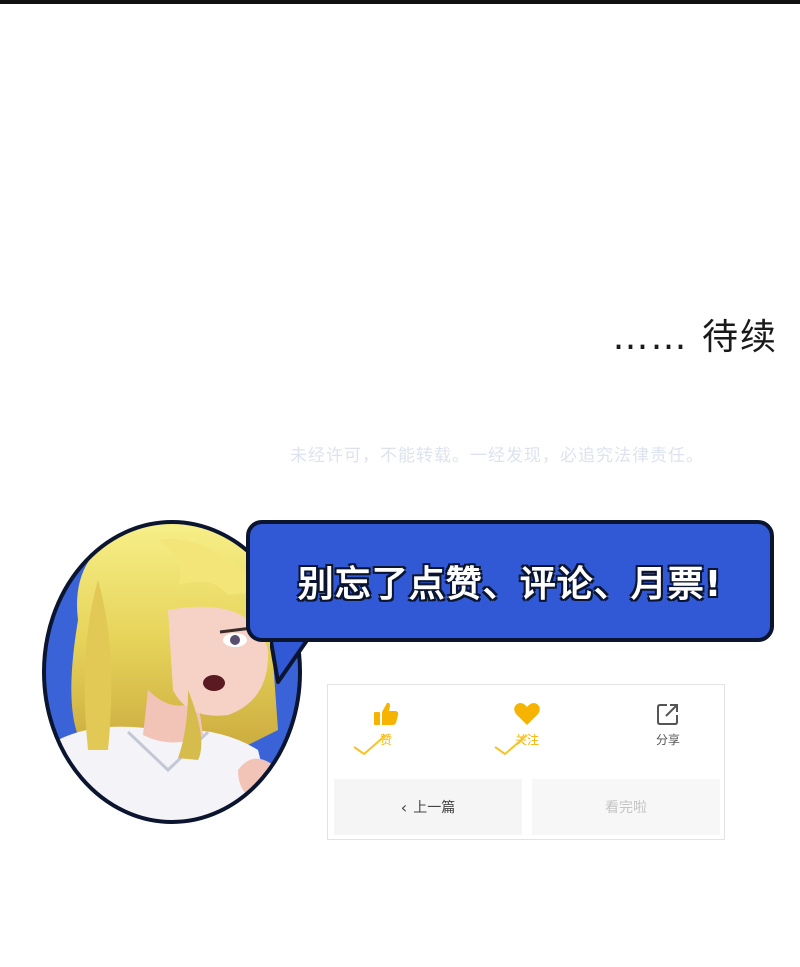 The width and height of the screenshot is (800, 967). What do you see at coordinates (527, 714) in the screenshot?
I see `heart-icon` at bounding box center [527, 714].